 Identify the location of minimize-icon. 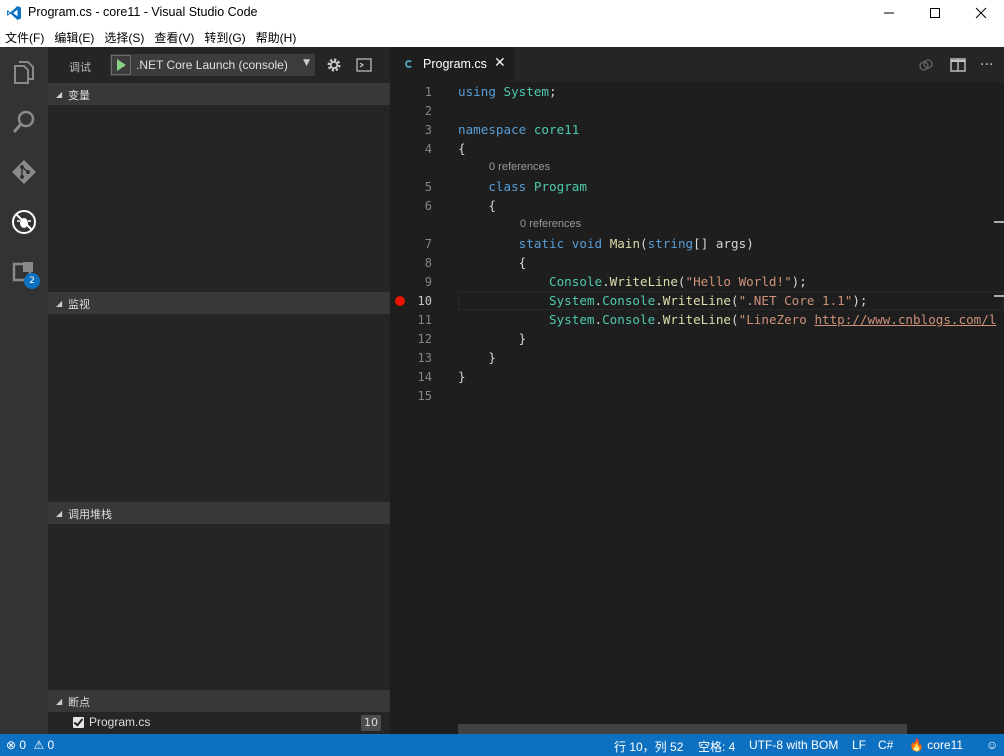
(889, 13).